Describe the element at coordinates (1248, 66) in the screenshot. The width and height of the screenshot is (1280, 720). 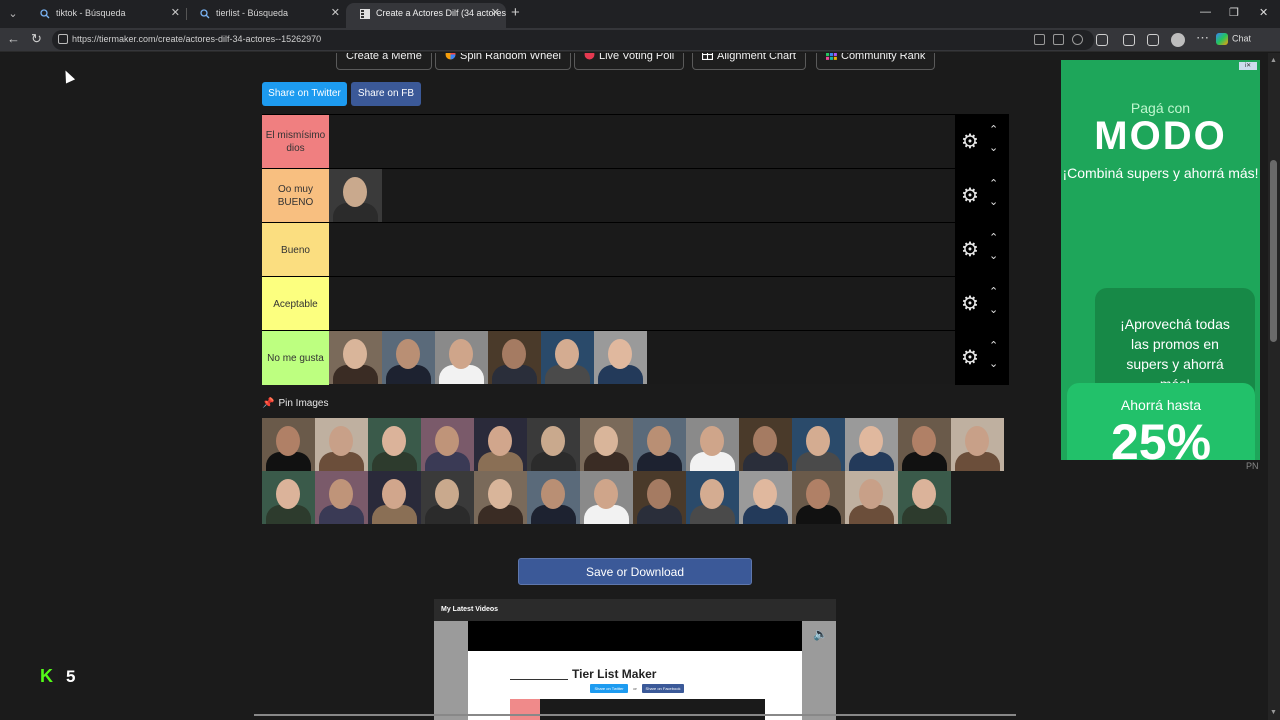
I see `adchoices-icon: i✕` at that location.